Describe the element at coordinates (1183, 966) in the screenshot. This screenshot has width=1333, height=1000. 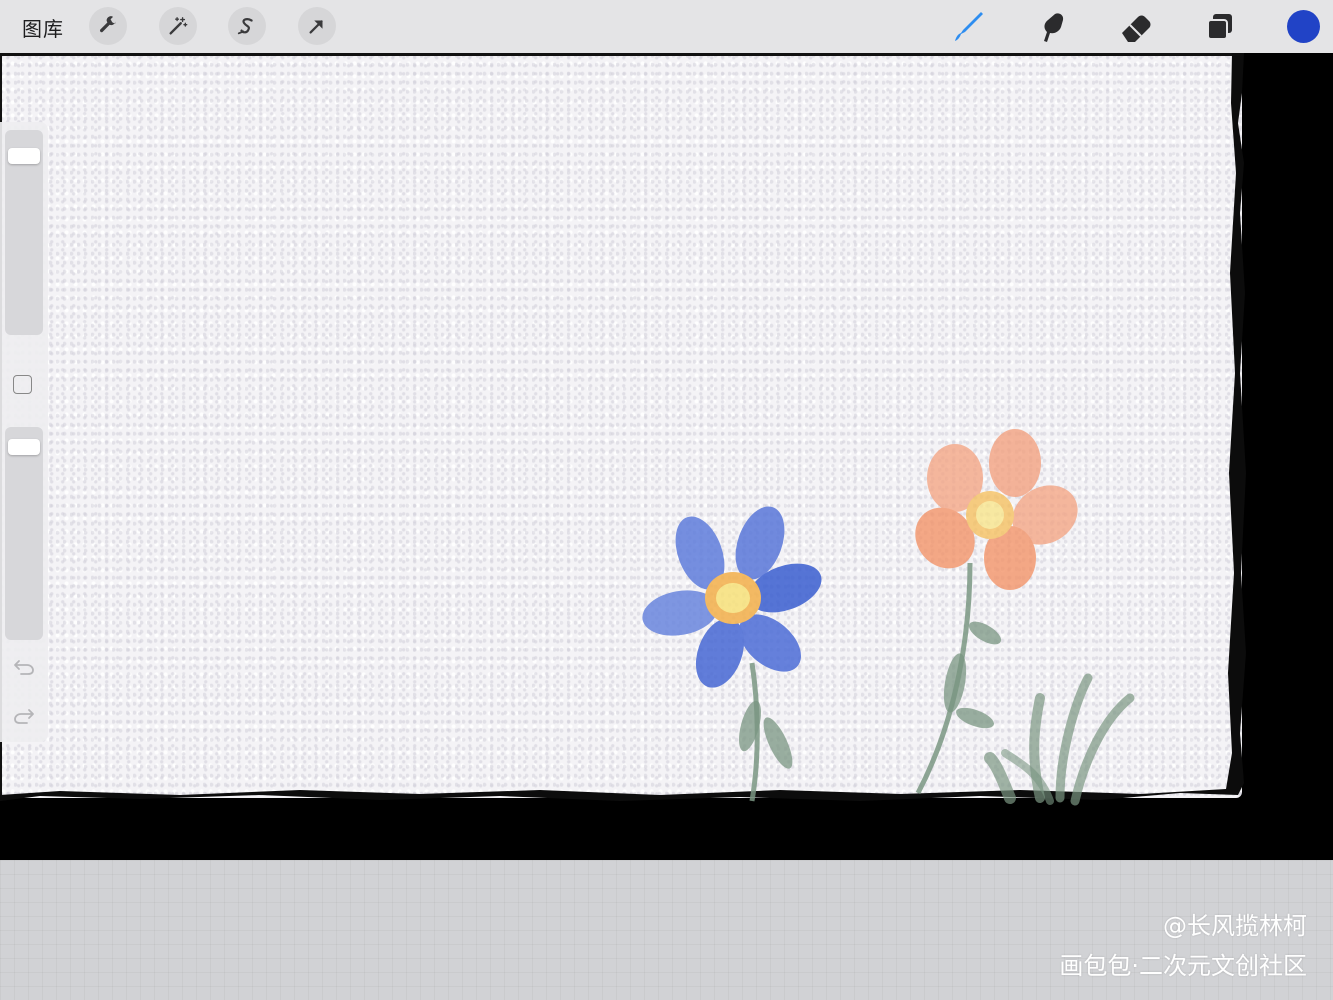
I see `watermark-site: 画包包·二次元文创社区` at that location.